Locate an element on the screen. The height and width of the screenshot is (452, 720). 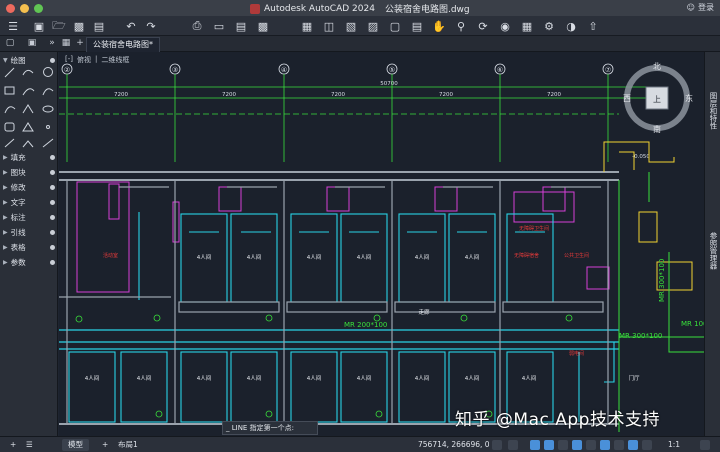
annotation-visibility-icon is located at coordinates (633, 445).